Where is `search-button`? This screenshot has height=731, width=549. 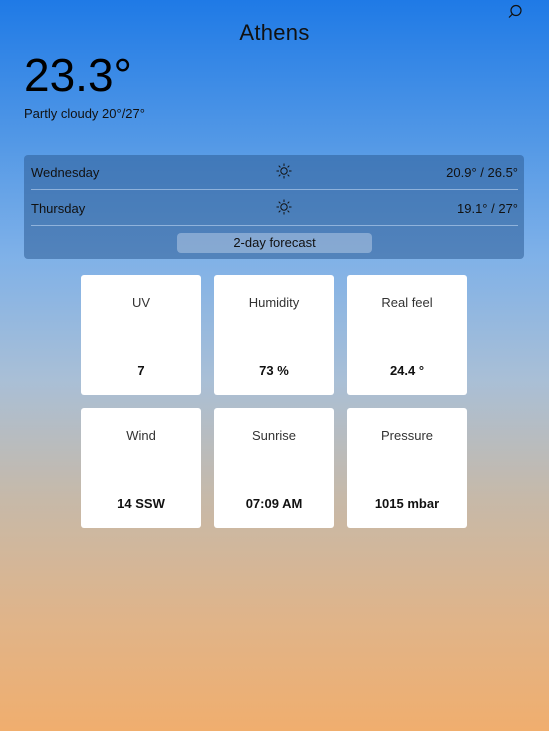 search-button is located at coordinates (517, 12).